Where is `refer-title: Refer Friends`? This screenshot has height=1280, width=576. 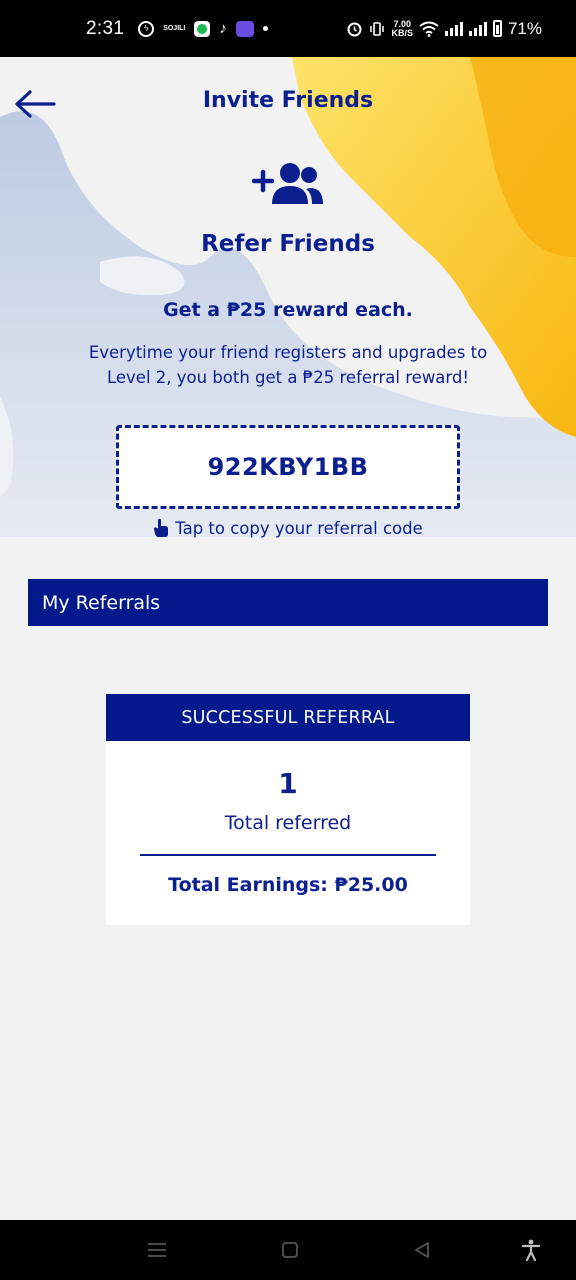
refer-title: Refer Friends is located at coordinates (288, 244).